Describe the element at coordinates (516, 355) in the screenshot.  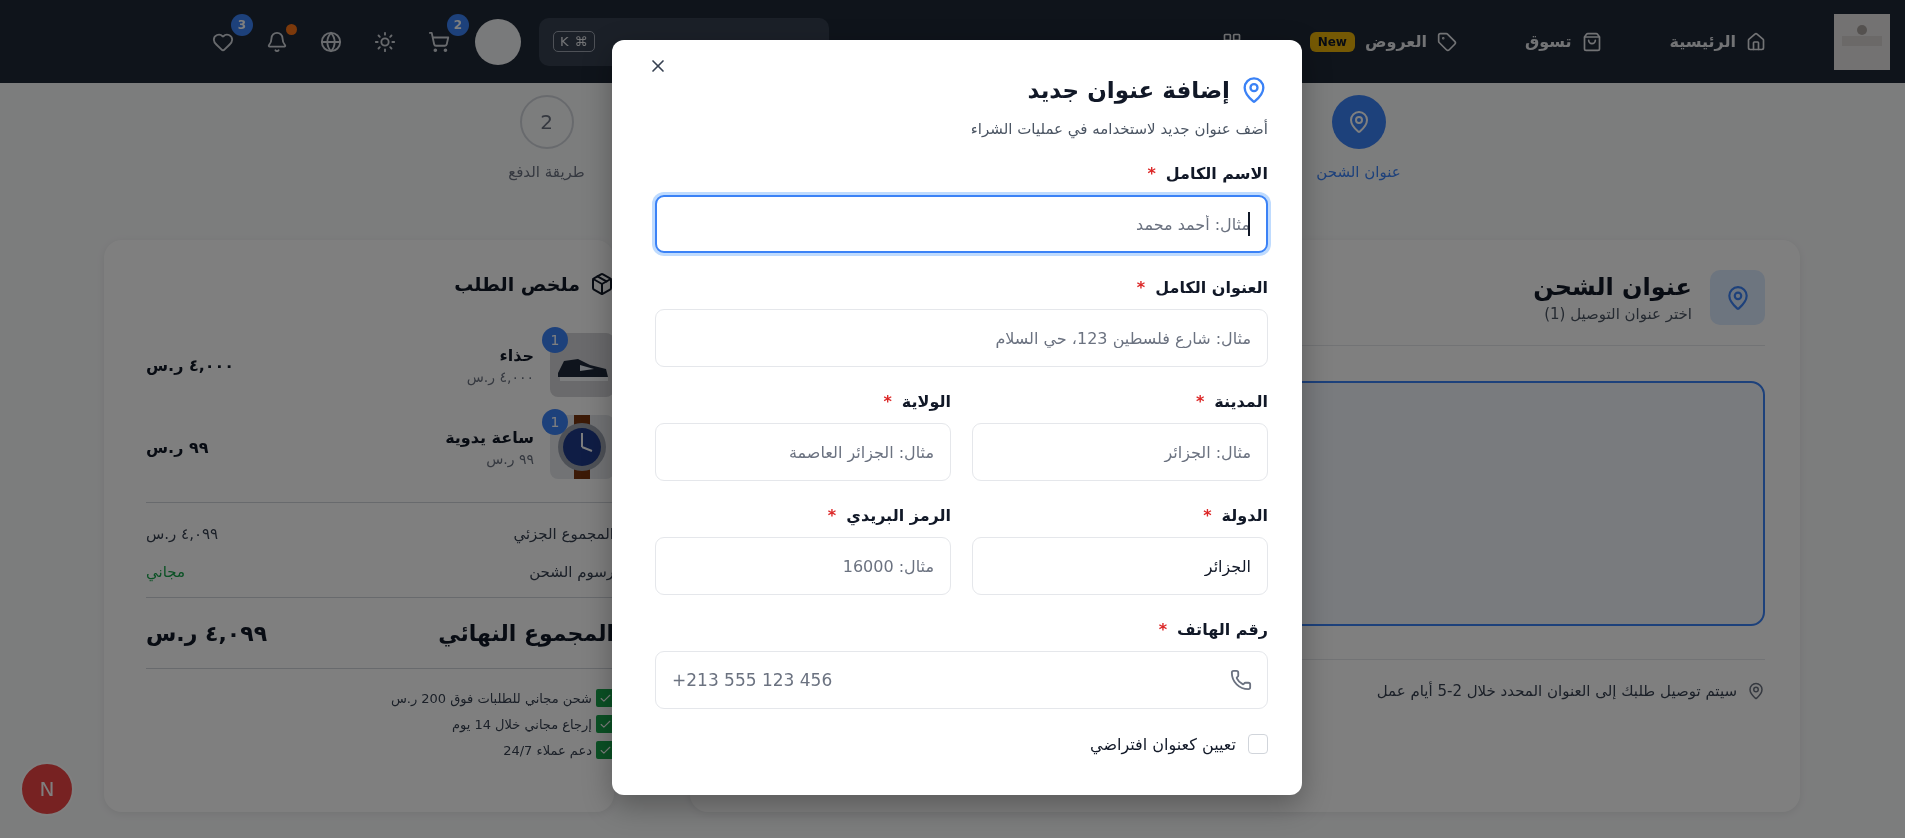
I see `item-name: حذاء` at that location.